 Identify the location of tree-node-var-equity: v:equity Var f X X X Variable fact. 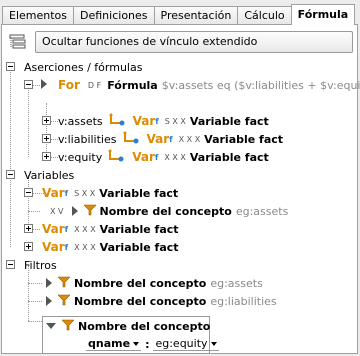
(155, 157).